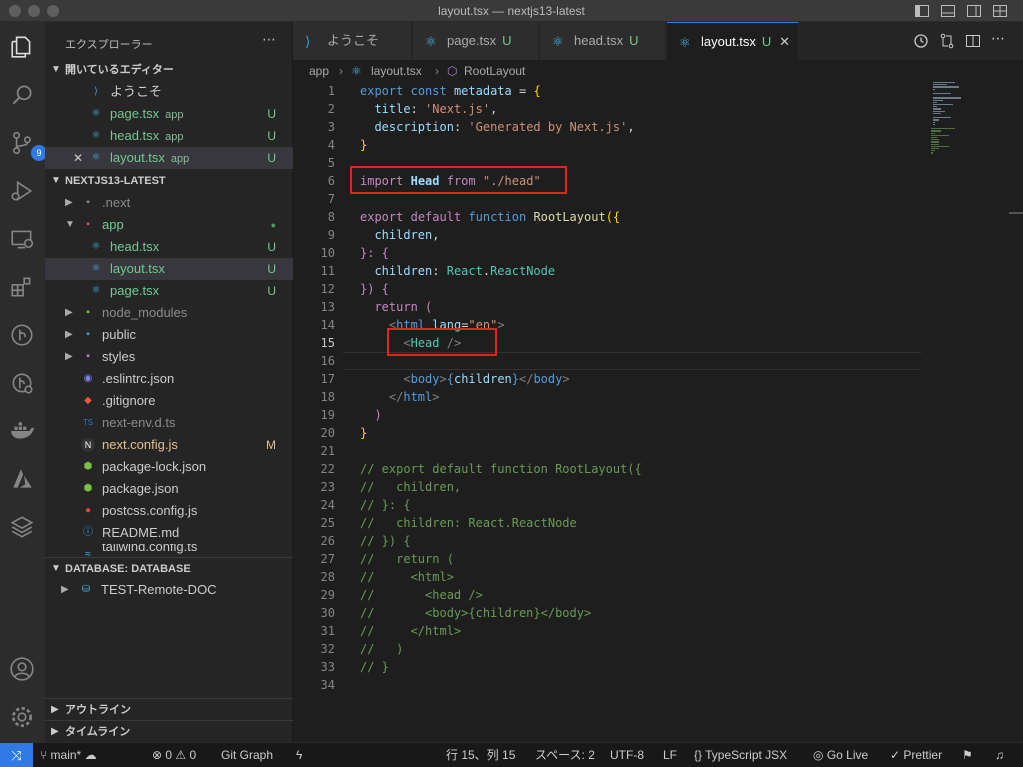  Describe the element at coordinates (68, 755) in the screenshot. I see `branch-status: ⑂ main* ☁` at that location.